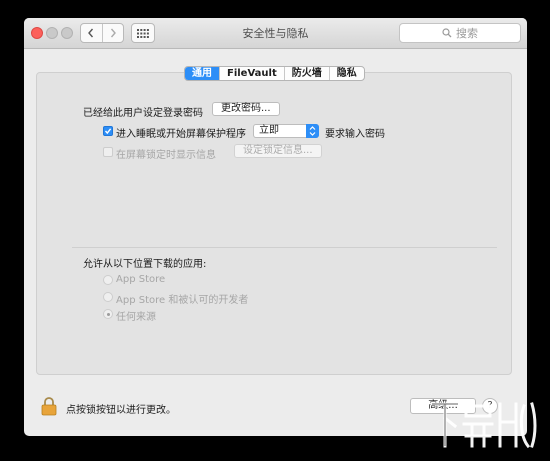 The width and height of the screenshot is (550, 461). What do you see at coordinates (141, 279) in the screenshot?
I see `radio-app-store-label: App Store` at bounding box center [141, 279].